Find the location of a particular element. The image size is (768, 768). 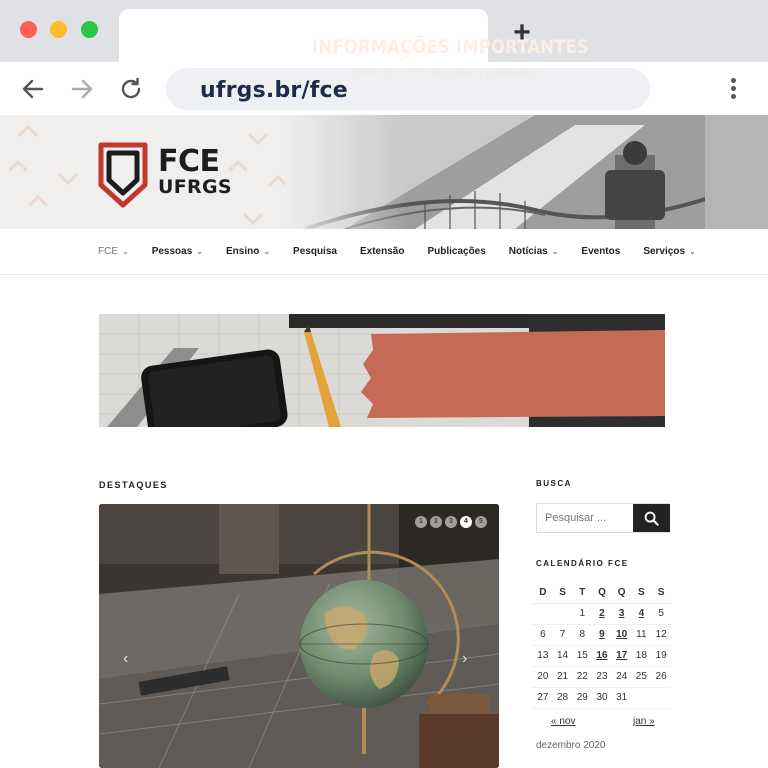

calendar-day: 29 is located at coordinates (582, 698).